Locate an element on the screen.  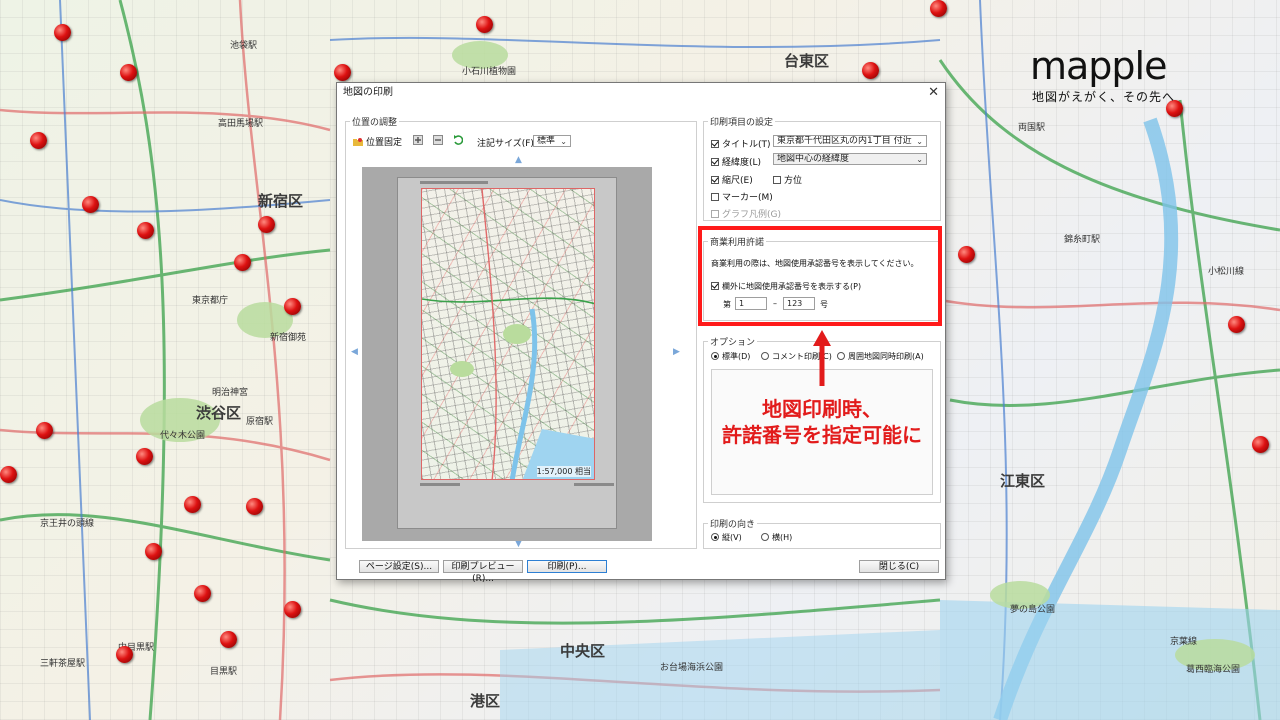
graph-legend-checkbox: グラフ凡例(G) is located at coordinates (746, 213).